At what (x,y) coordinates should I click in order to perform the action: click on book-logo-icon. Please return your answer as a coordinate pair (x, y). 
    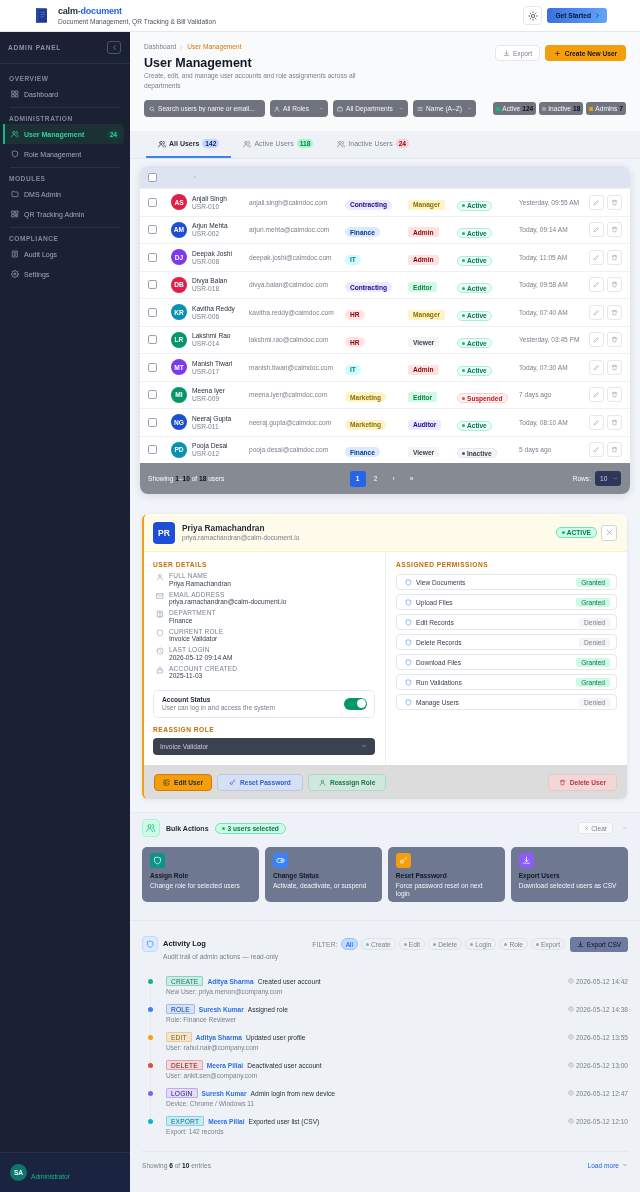
    Looking at the image, I should click on (41, 15).